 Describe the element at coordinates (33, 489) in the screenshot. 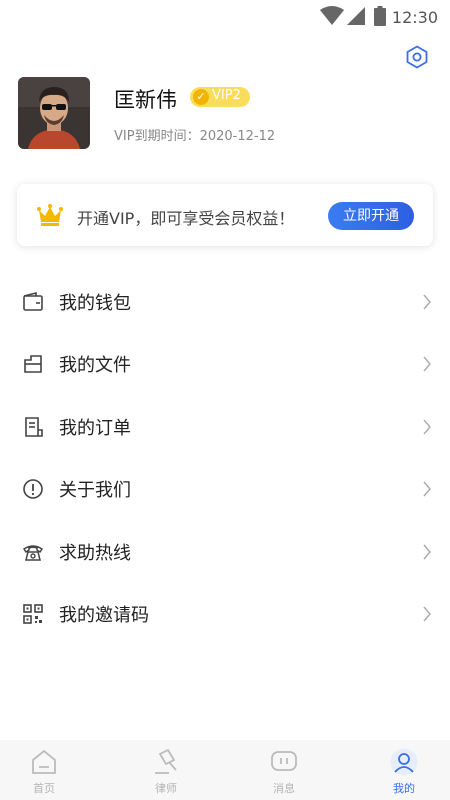

I see `info-icon` at that location.